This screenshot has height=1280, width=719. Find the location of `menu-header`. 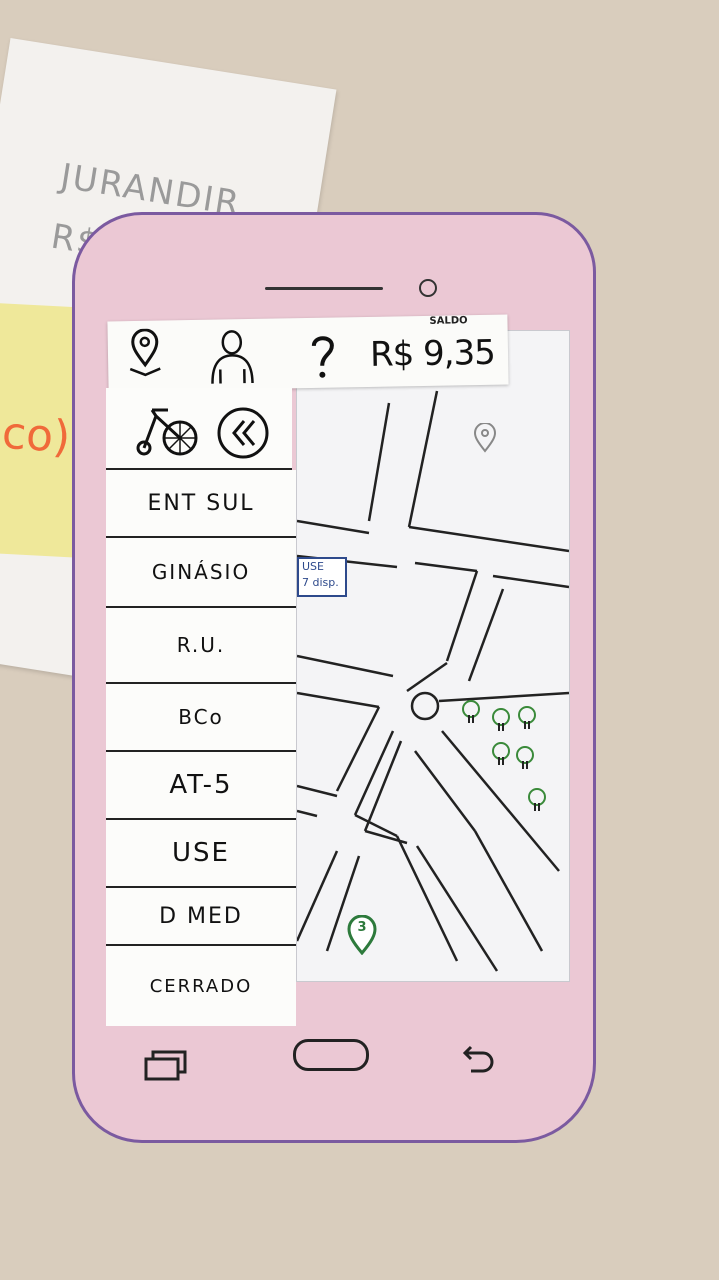

menu-header is located at coordinates (199, 429).